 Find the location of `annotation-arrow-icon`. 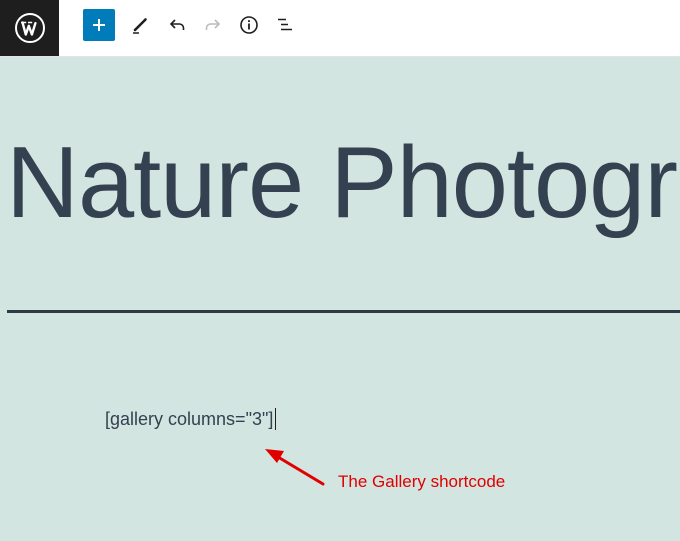

annotation-arrow-icon is located at coordinates (295, 467).